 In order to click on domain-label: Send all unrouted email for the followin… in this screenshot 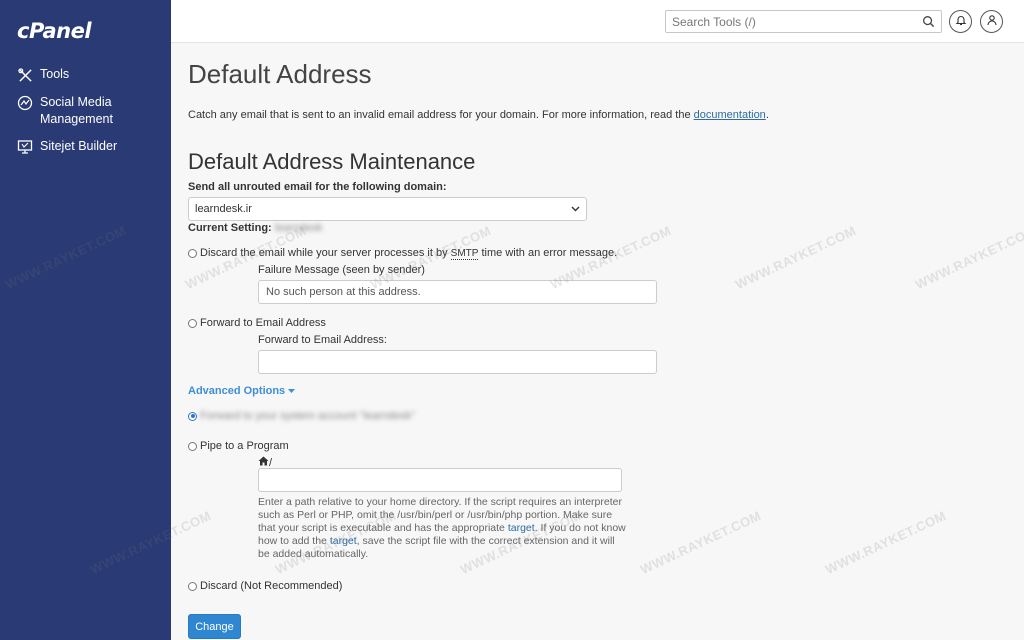, I will do `click(317, 187)`.